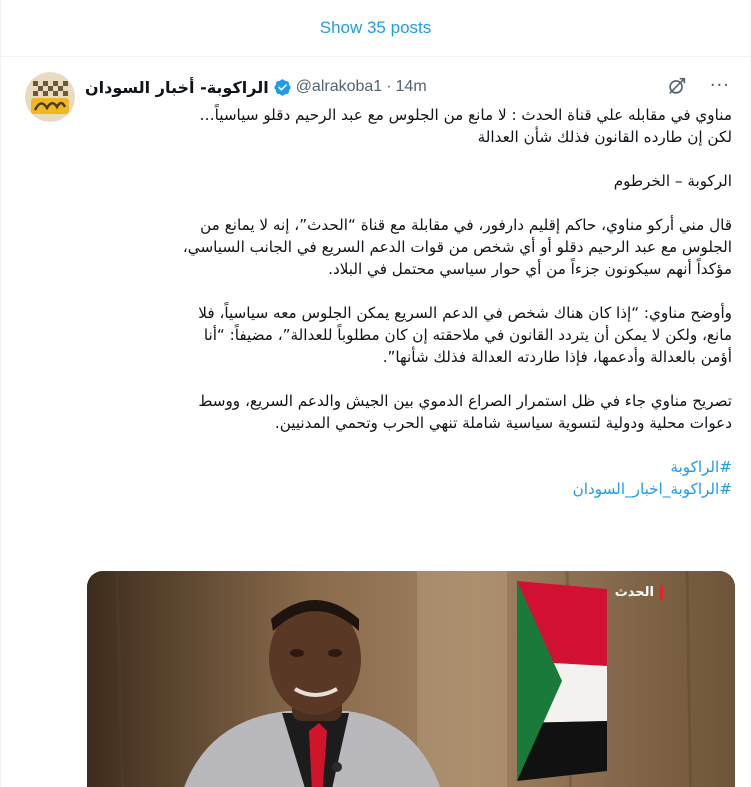 The height and width of the screenshot is (787, 751). Describe the element at coordinates (562, 681) in the screenshot. I see `sudan-flag-icon` at that location.